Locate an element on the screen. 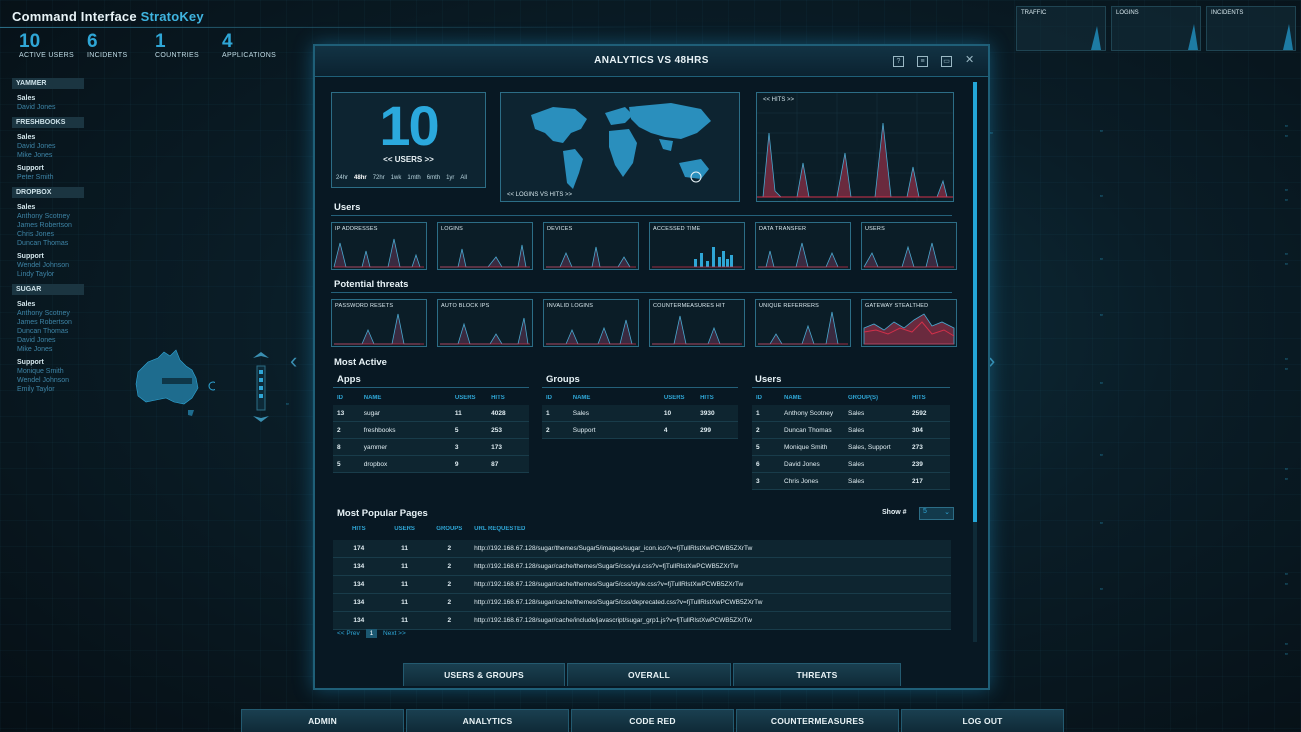 This screenshot has width=1301, height=732. time-range-option: 24hr is located at coordinates (342, 178).